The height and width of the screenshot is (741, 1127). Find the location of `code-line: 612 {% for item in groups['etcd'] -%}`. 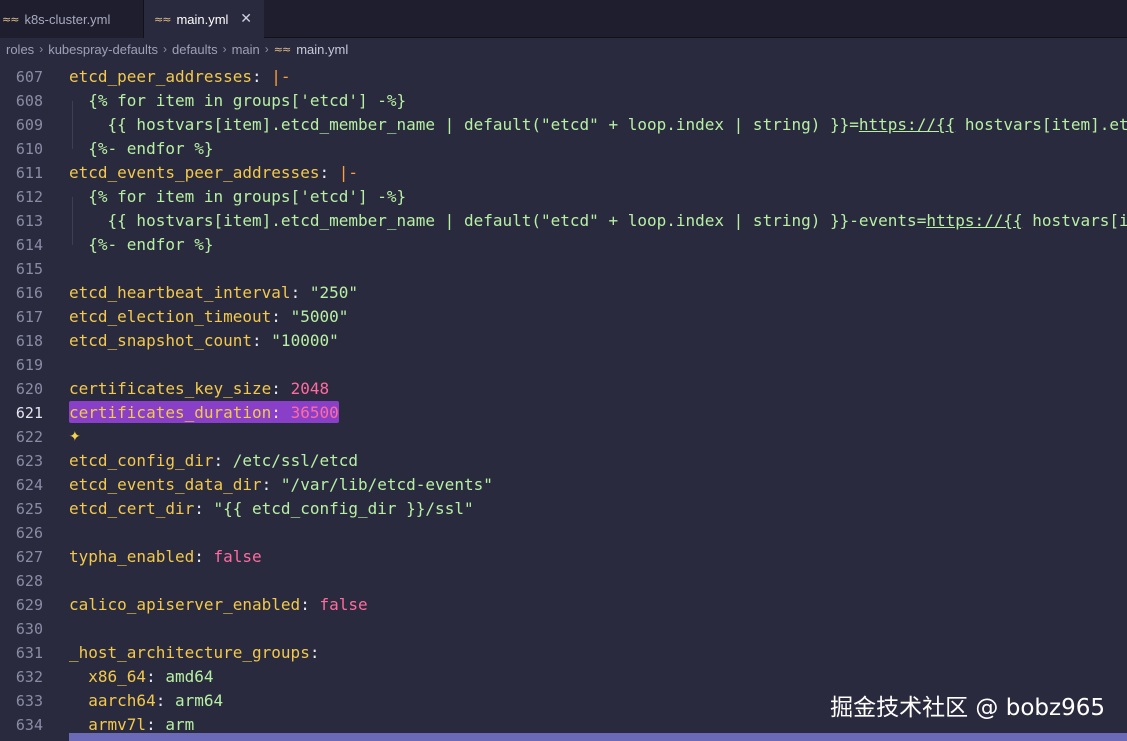

code-line: 612 {% for item in groups['etcd'] -%} is located at coordinates (563, 197).